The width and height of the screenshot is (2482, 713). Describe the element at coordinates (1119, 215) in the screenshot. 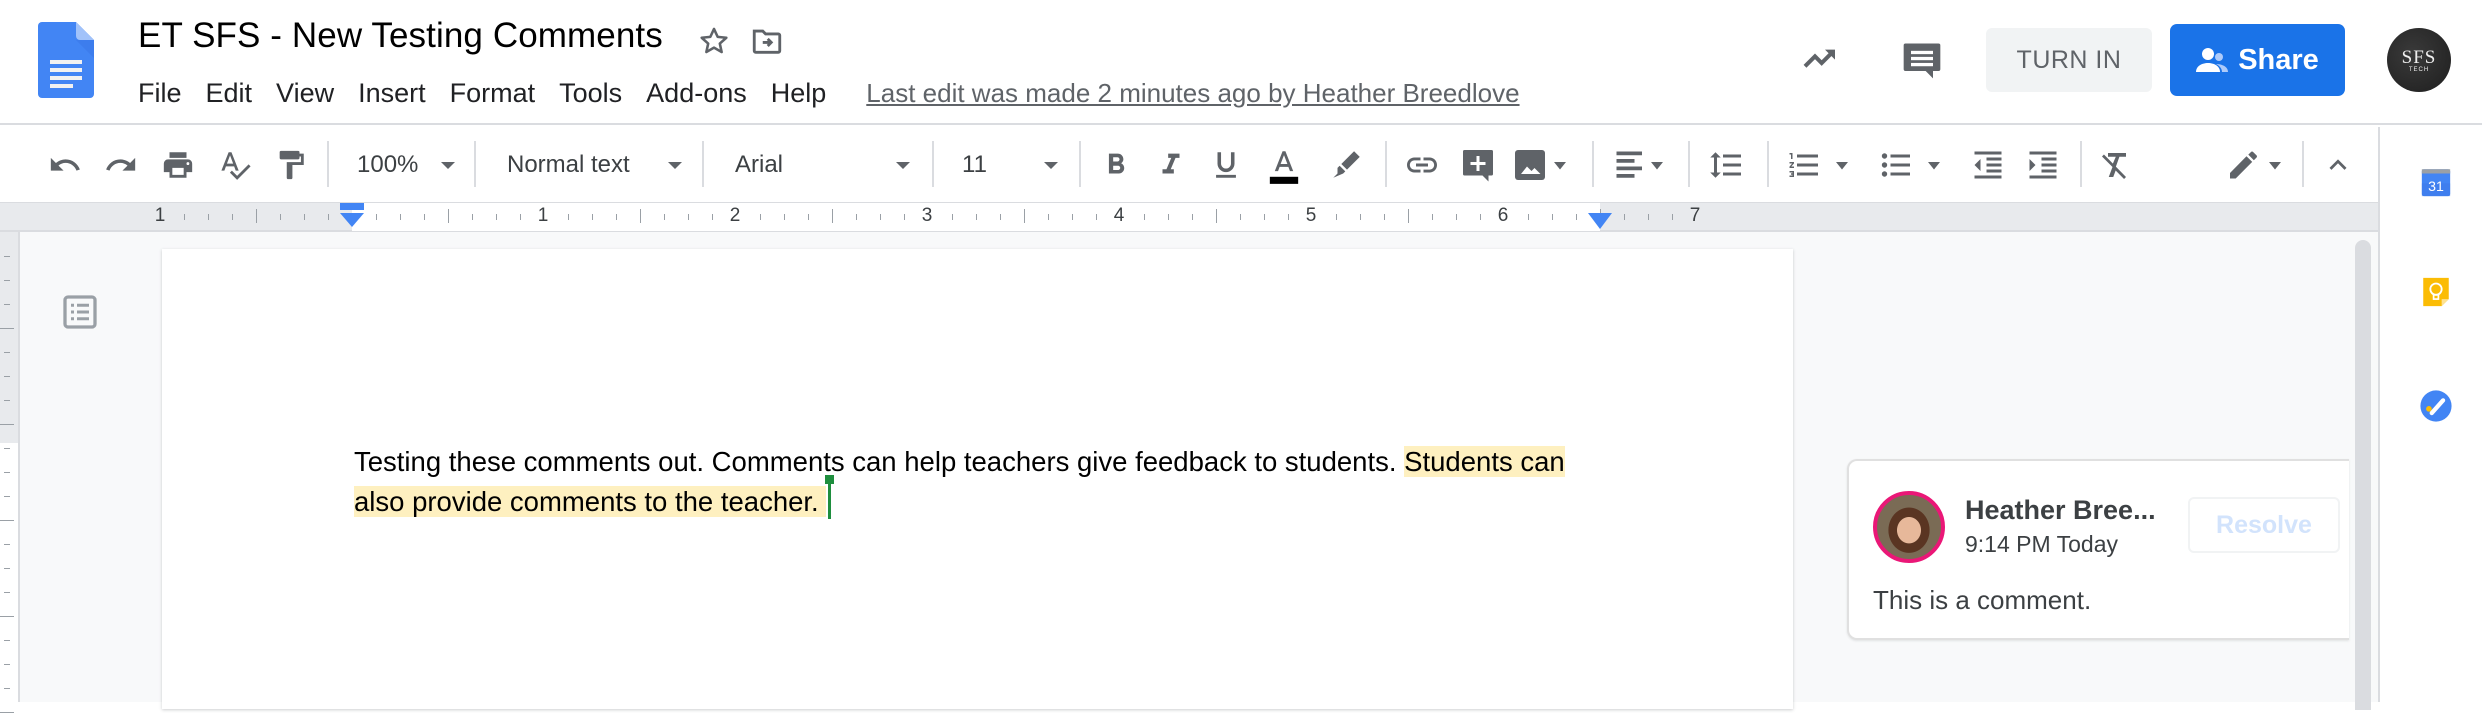

I see `ruler-label: 4` at that location.